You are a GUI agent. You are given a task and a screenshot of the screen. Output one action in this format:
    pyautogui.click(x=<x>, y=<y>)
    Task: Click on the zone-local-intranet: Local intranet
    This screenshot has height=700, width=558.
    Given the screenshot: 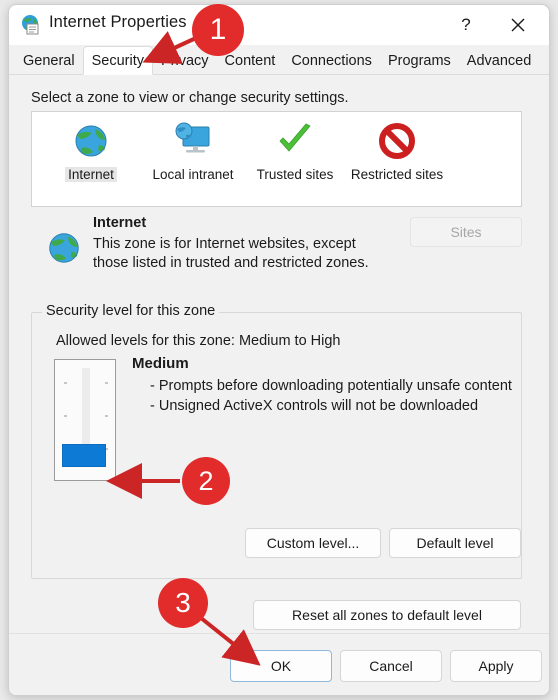 What is the action you would take?
    pyautogui.click(x=193, y=150)
    